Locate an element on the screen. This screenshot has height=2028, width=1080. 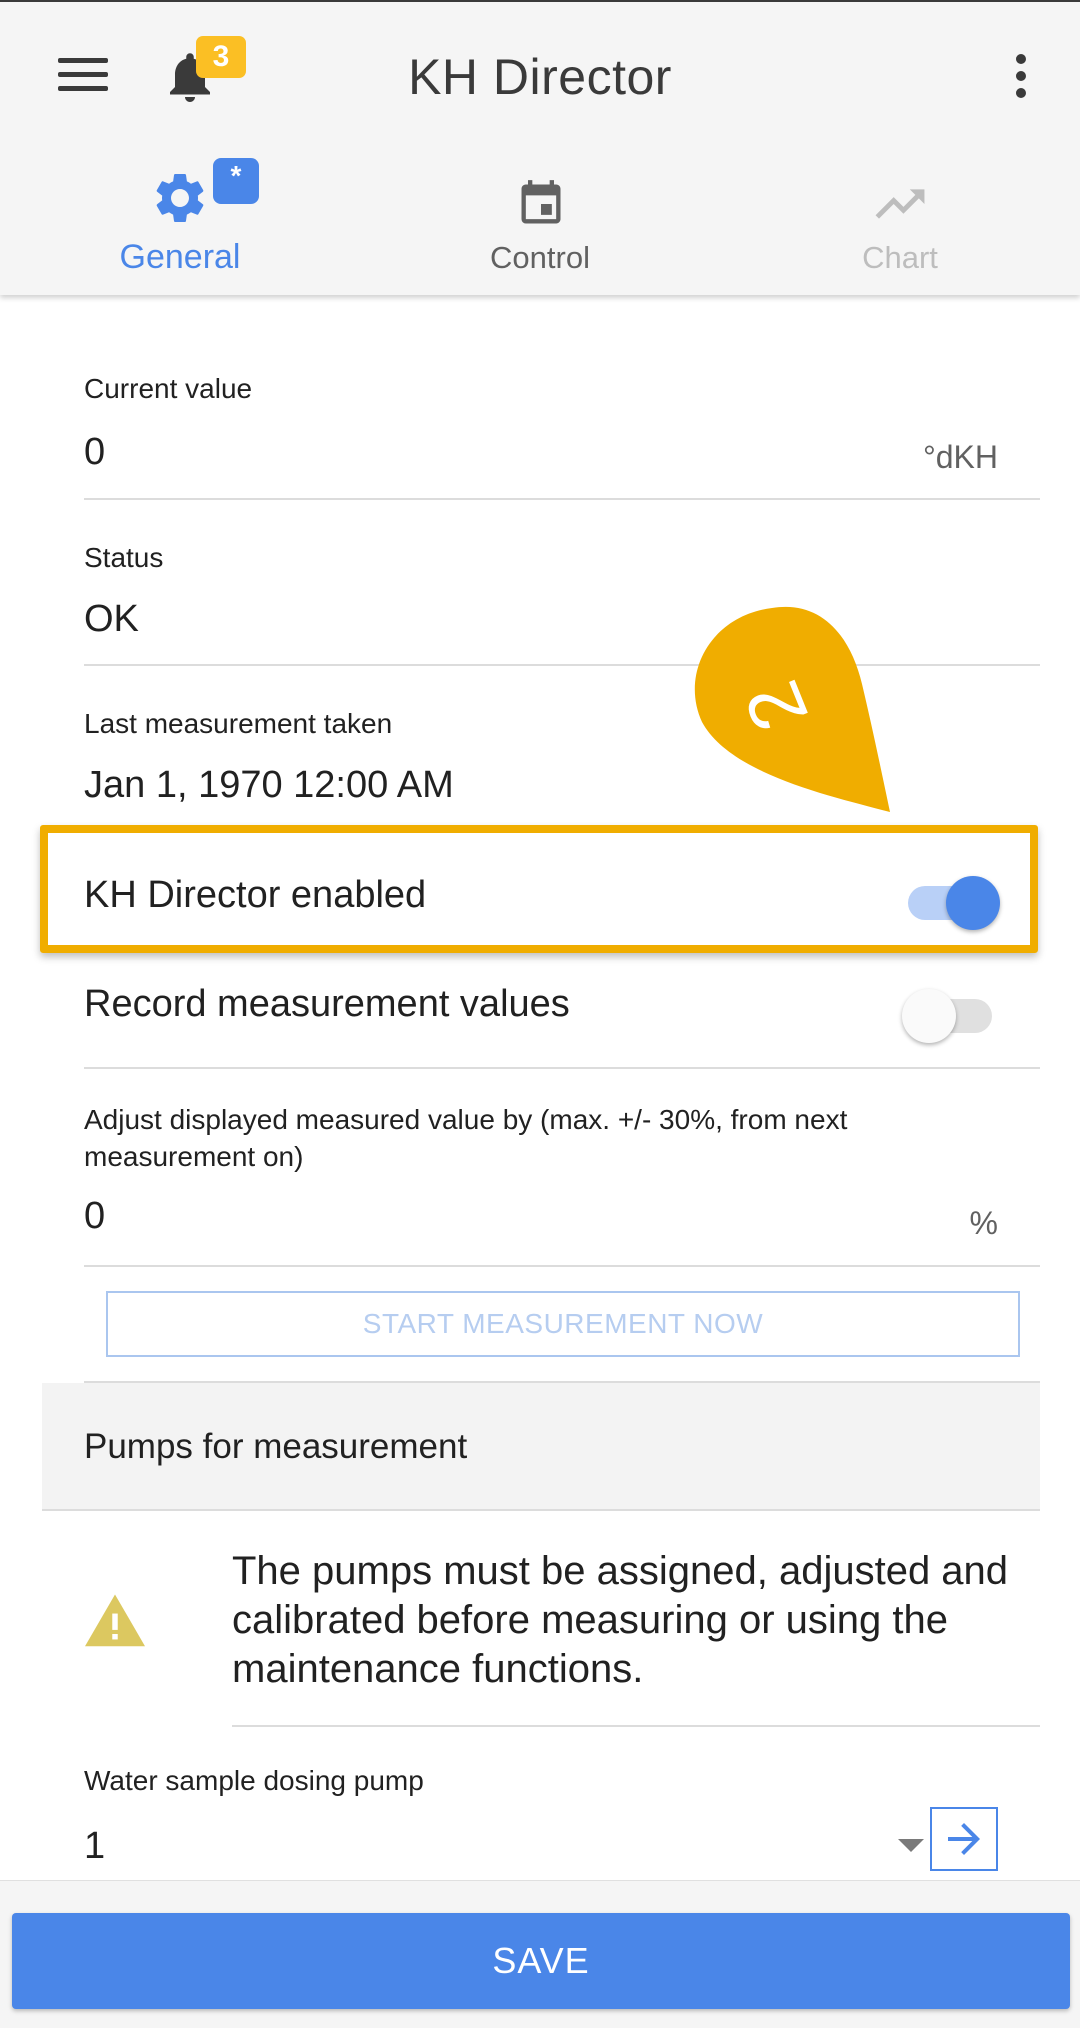
annotation-step-bubble: 2 is located at coordinates (792, 709).